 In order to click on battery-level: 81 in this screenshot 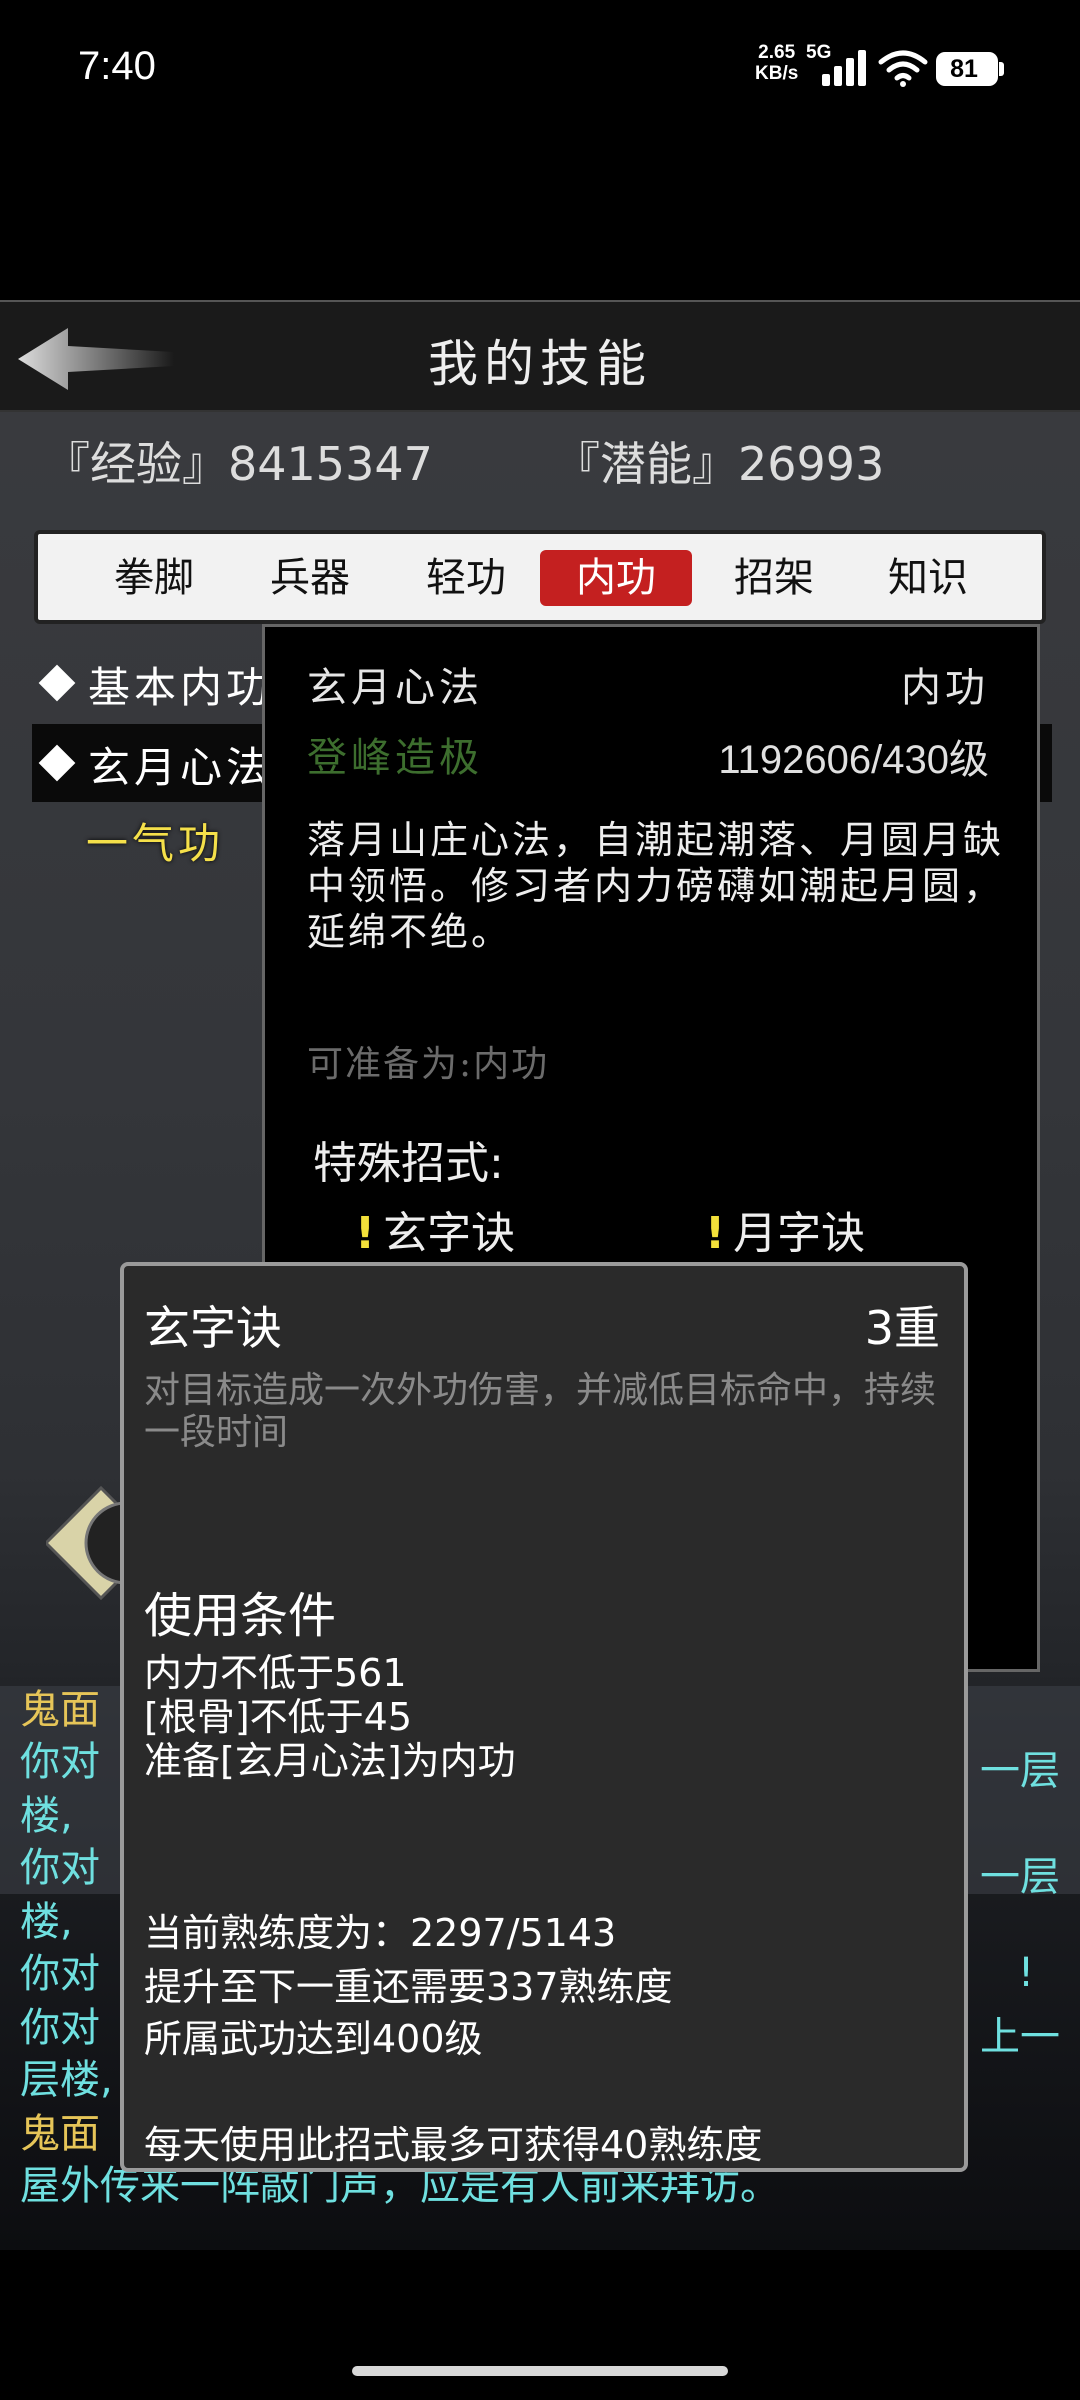, I will do `click(964, 69)`.